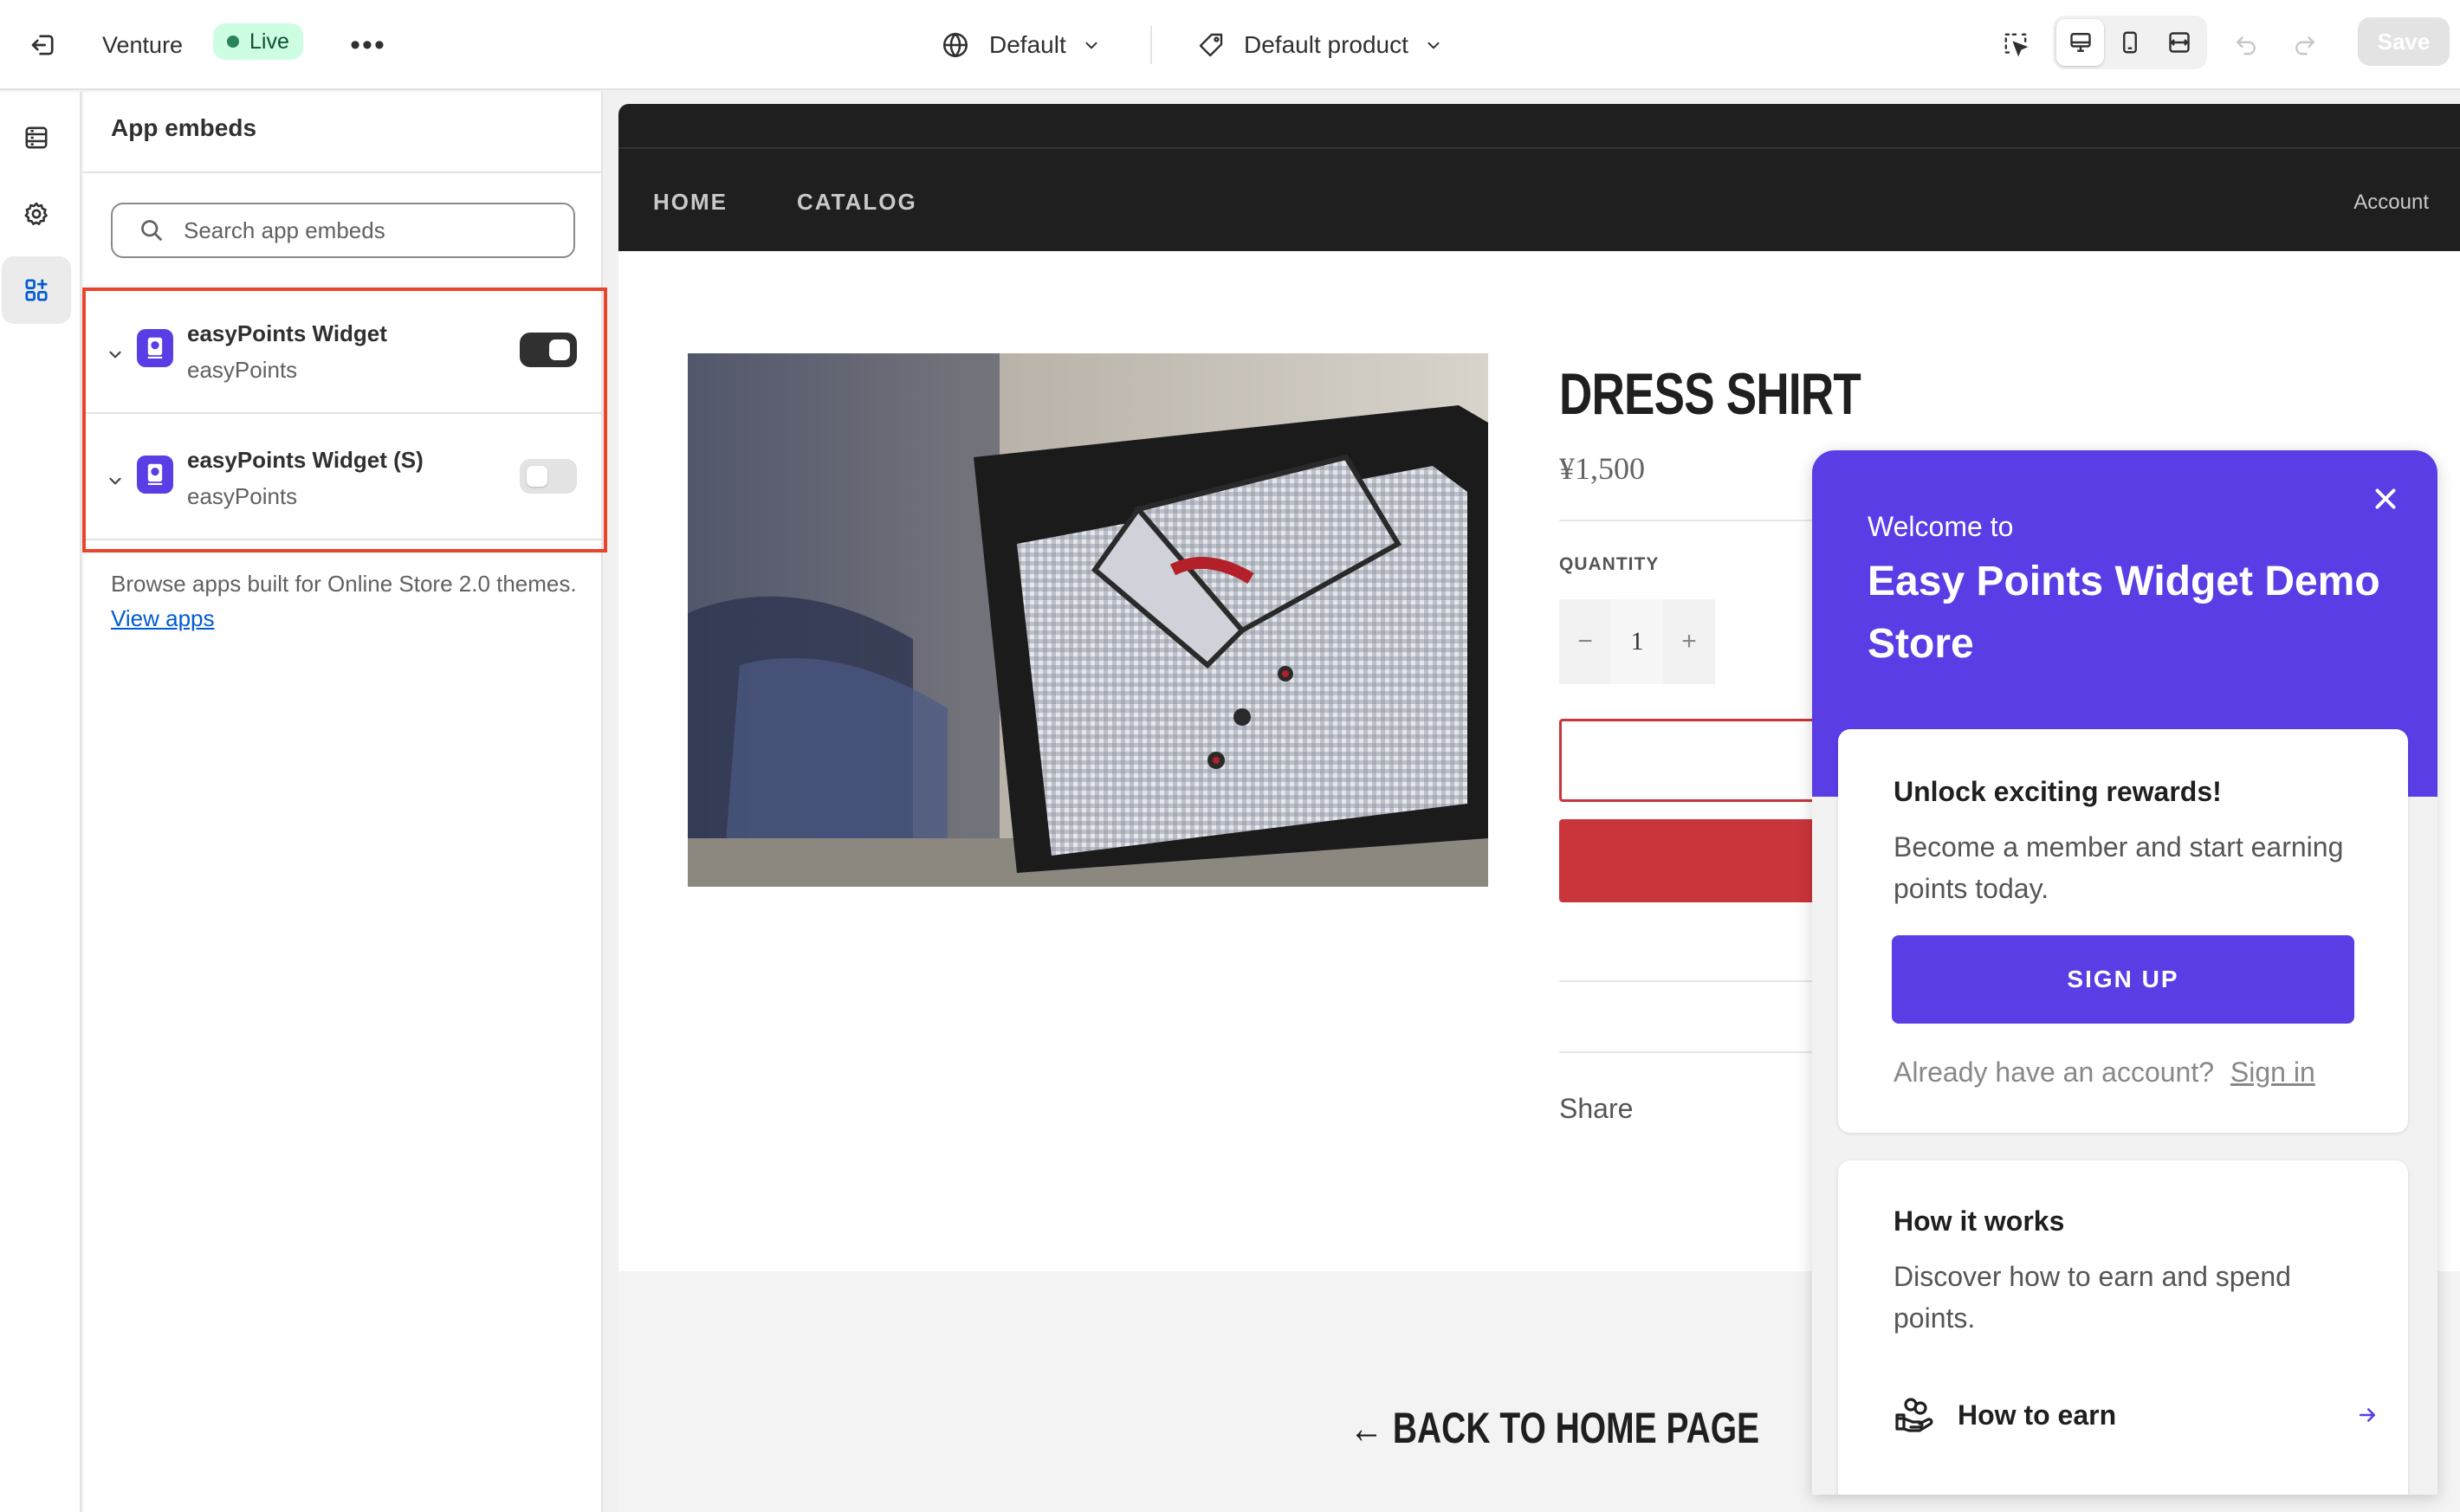  I want to click on quantity-decrement-button: −, so click(1585, 641).